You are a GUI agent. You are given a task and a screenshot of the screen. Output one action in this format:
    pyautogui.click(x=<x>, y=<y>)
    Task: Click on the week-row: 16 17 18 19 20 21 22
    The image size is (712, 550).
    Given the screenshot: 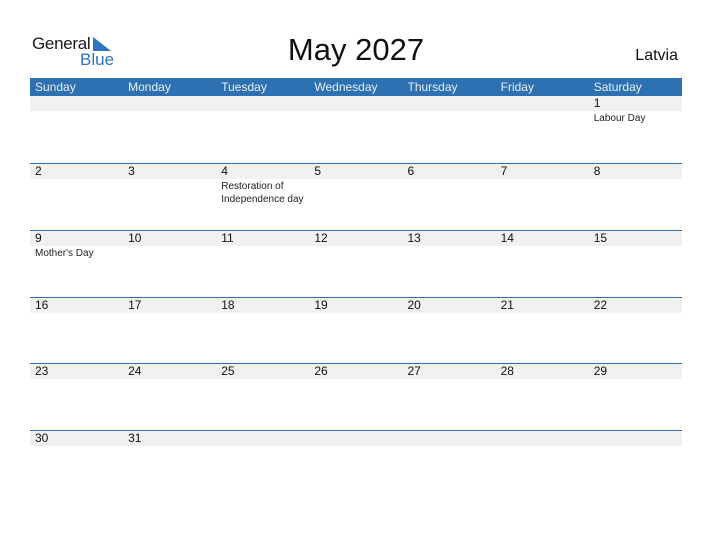 What is the action you would take?
    pyautogui.click(x=356, y=330)
    